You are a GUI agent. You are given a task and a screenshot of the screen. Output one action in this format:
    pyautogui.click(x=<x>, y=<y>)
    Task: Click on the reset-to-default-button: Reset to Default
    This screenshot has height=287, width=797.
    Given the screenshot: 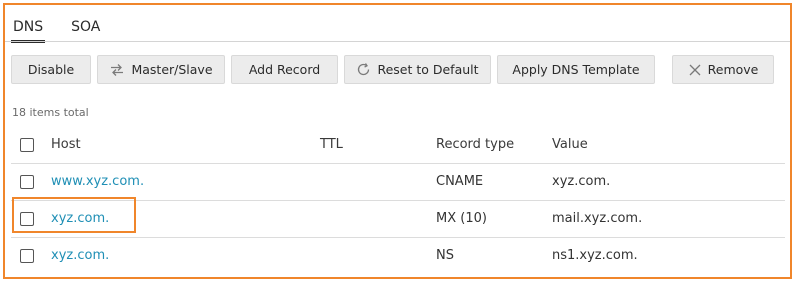 What is the action you would take?
    pyautogui.click(x=417, y=69)
    